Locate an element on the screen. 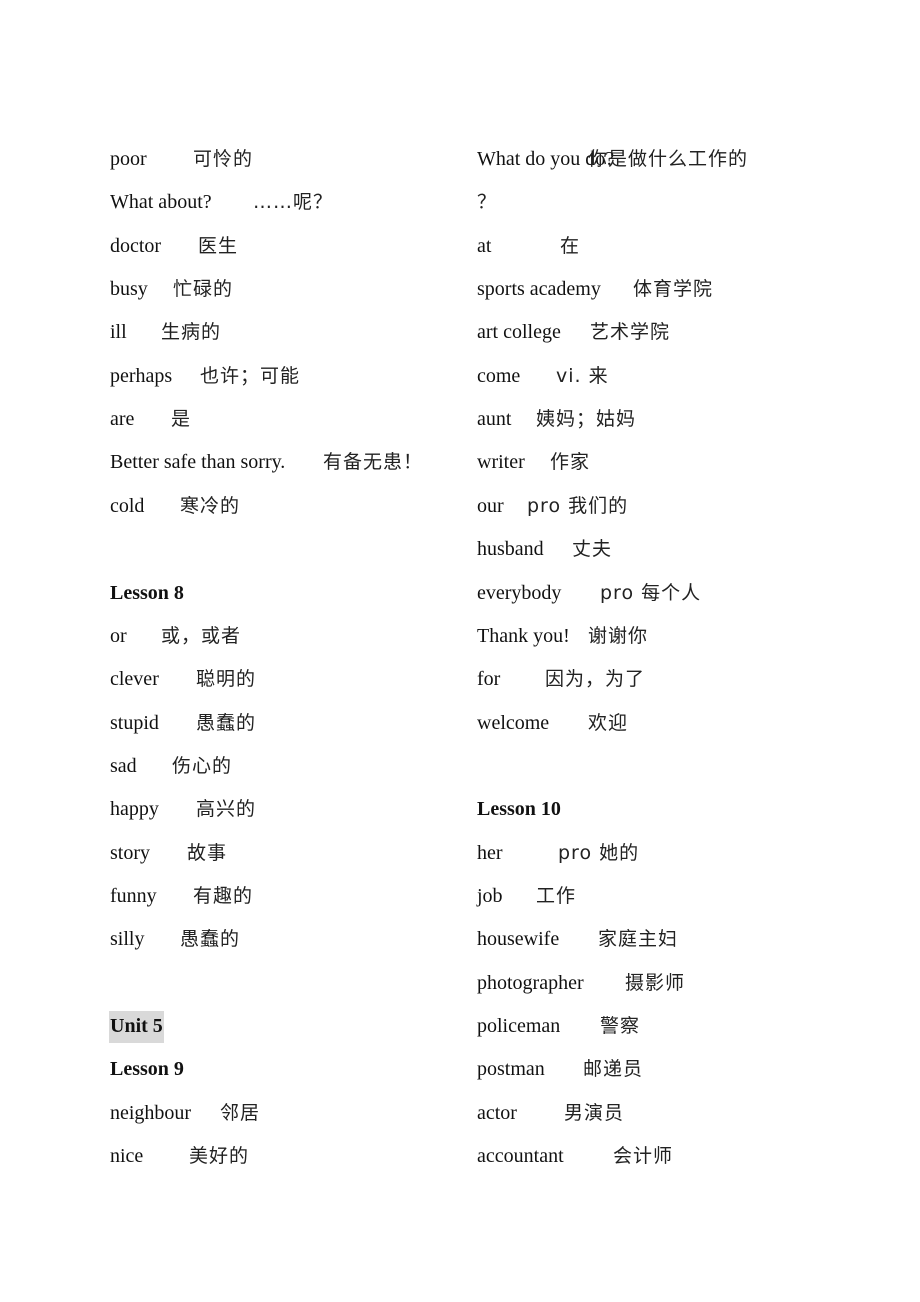  chinese-translation: 高兴的 is located at coordinates (226, 809).